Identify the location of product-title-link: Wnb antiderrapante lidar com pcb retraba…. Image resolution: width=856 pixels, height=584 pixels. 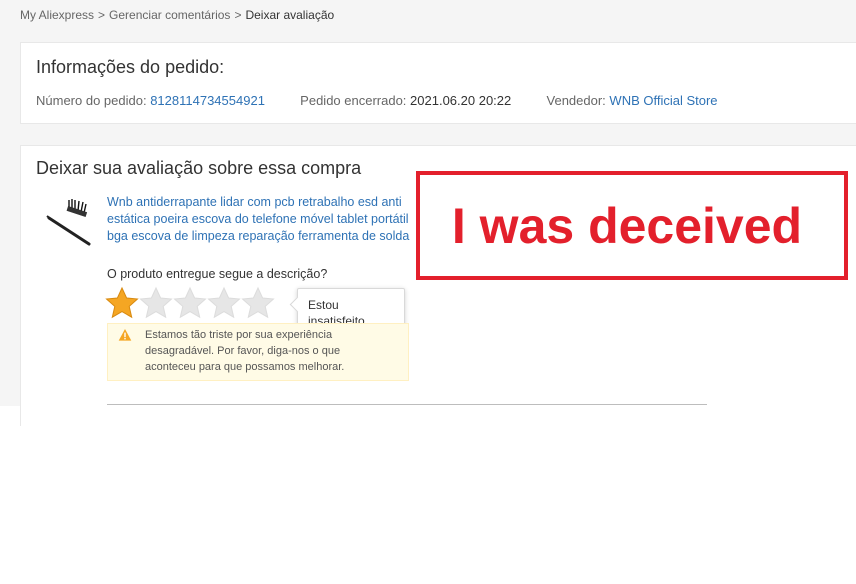
(259, 219).